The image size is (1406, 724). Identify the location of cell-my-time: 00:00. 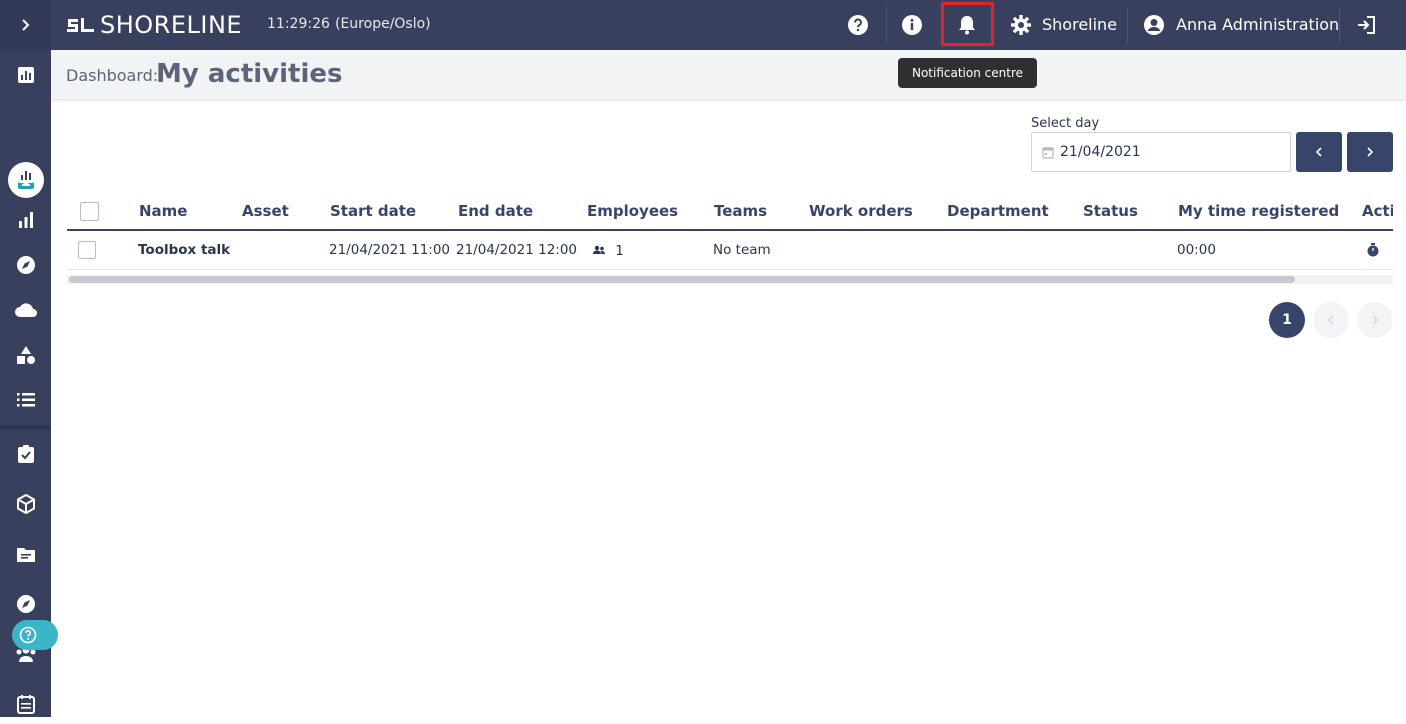
(1196, 250).